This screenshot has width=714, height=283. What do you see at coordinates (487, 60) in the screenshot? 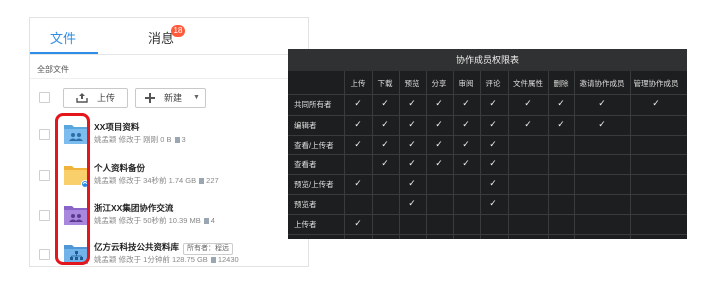
I see `permissions-title: 协作成员权限表` at bounding box center [487, 60].